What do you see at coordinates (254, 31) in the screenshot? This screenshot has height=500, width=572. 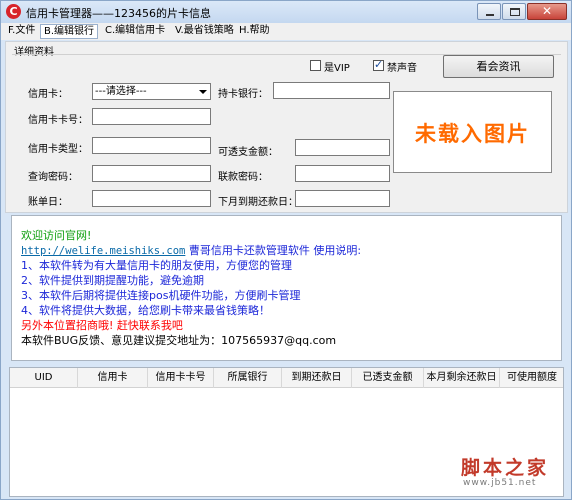 I see `menu-help: H.帮助` at bounding box center [254, 31].